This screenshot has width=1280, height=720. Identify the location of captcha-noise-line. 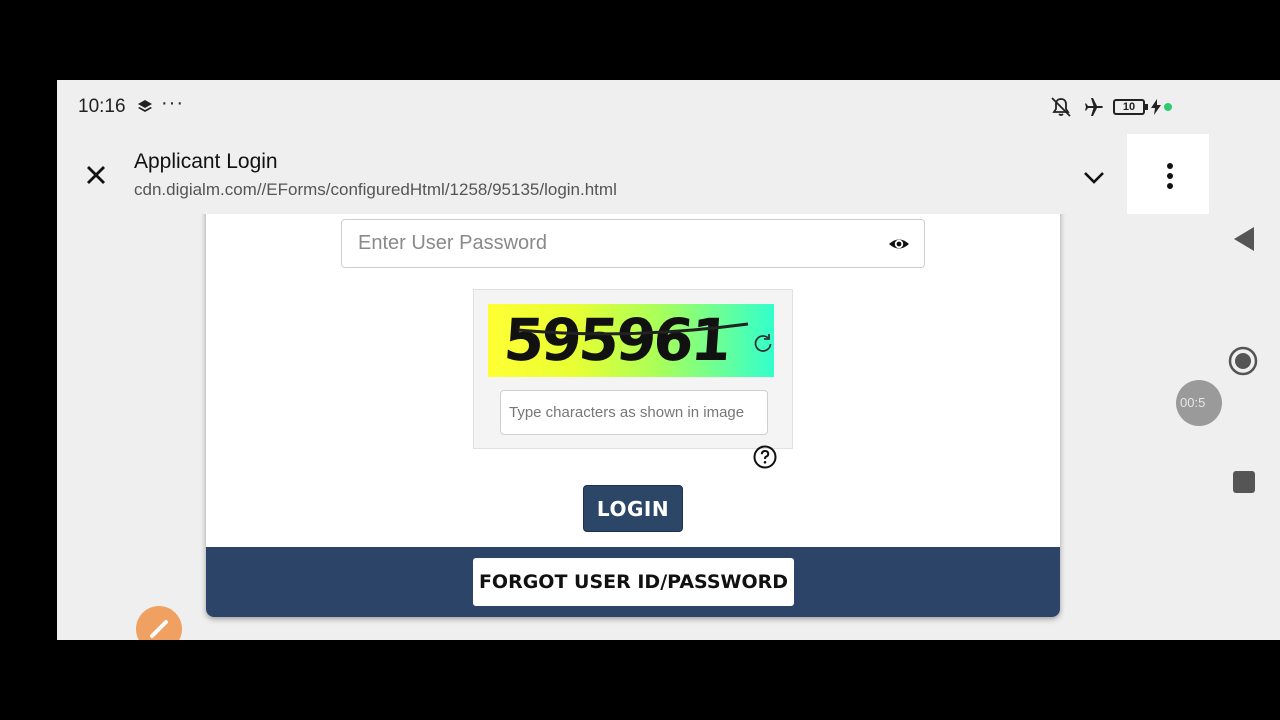
(633, 329).